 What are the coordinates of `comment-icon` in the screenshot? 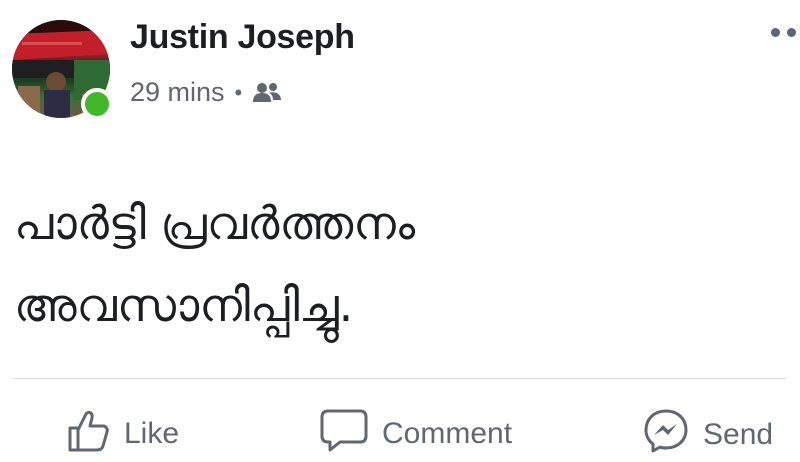 It's located at (344, 434).